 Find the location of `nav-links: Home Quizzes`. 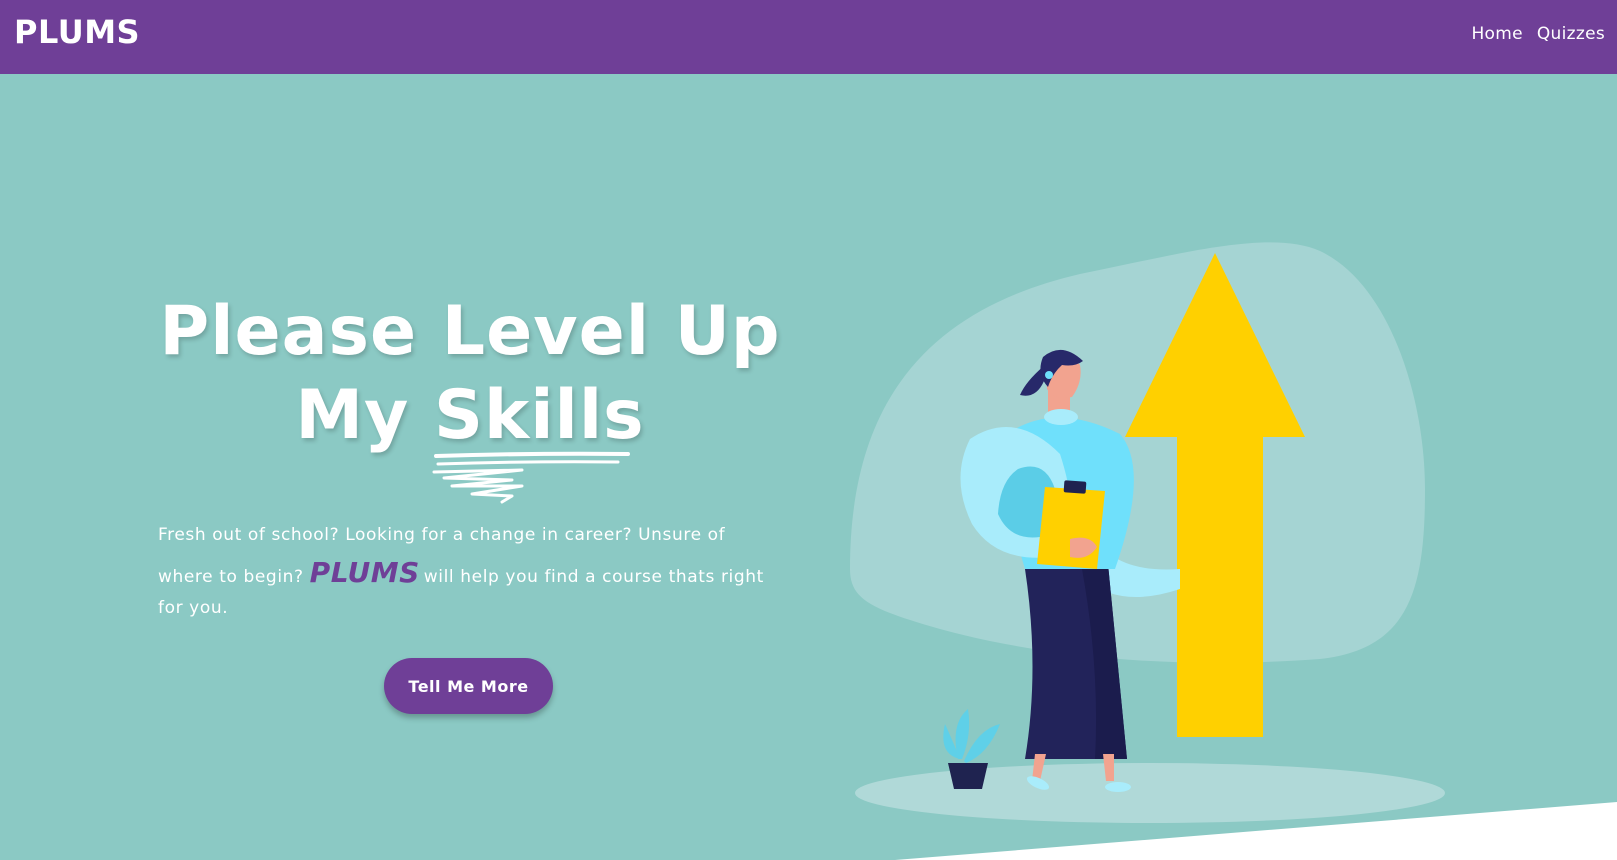

nav-links: Home Quizzes is located at coordinates (1538, 34).